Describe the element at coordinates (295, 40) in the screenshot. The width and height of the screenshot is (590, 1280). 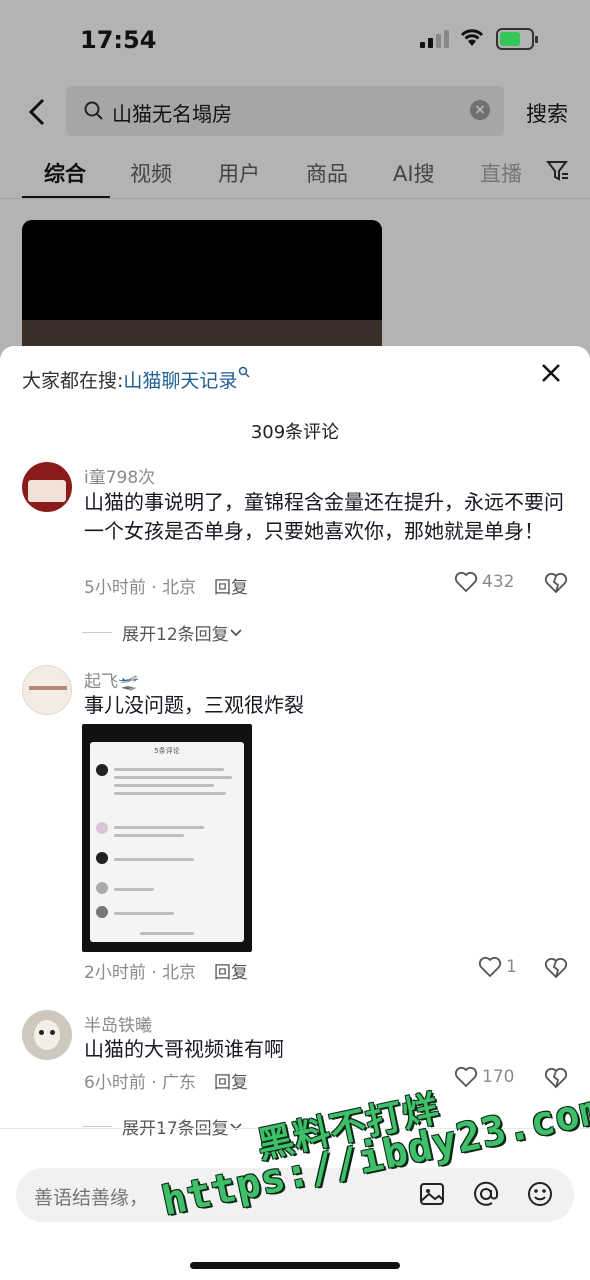
I see `status-bar: 17:54` at that location.